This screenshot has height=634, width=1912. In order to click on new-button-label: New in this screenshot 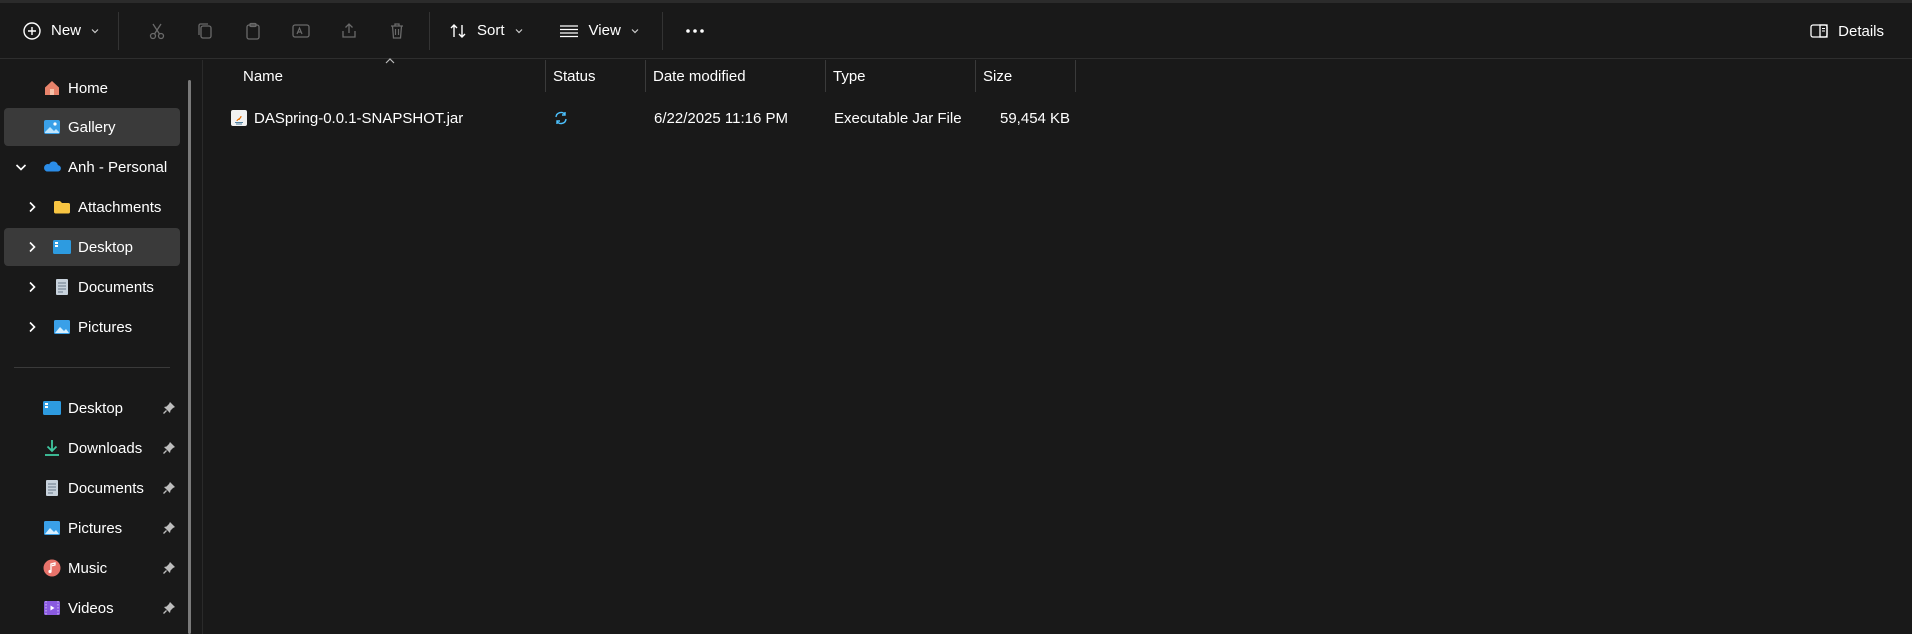, I will do `click(66, 30)`.